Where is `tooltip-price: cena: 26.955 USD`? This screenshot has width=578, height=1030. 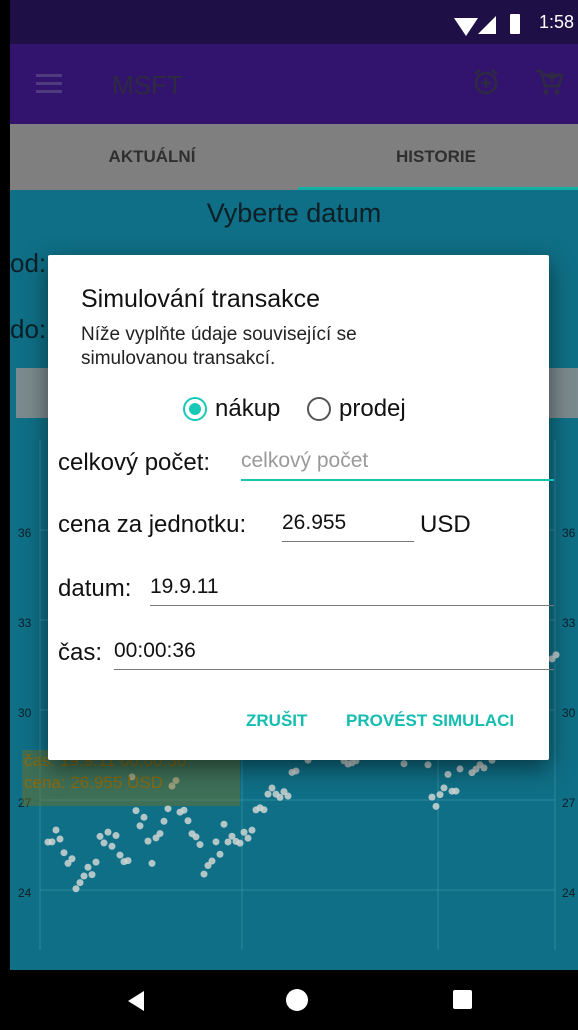 tooltip-price: cena: 26.955 USD is located at coordinates (93, 782).